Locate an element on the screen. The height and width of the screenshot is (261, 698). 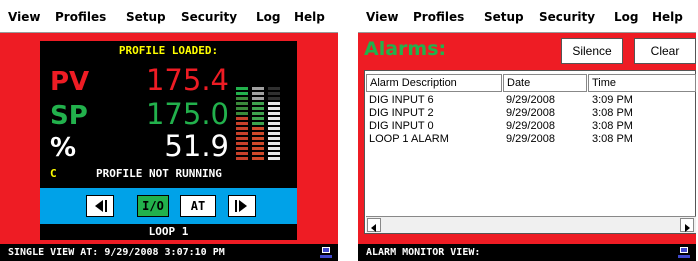
alarm-description: DIG INPUT 2 is located at coordinates (401, 113).